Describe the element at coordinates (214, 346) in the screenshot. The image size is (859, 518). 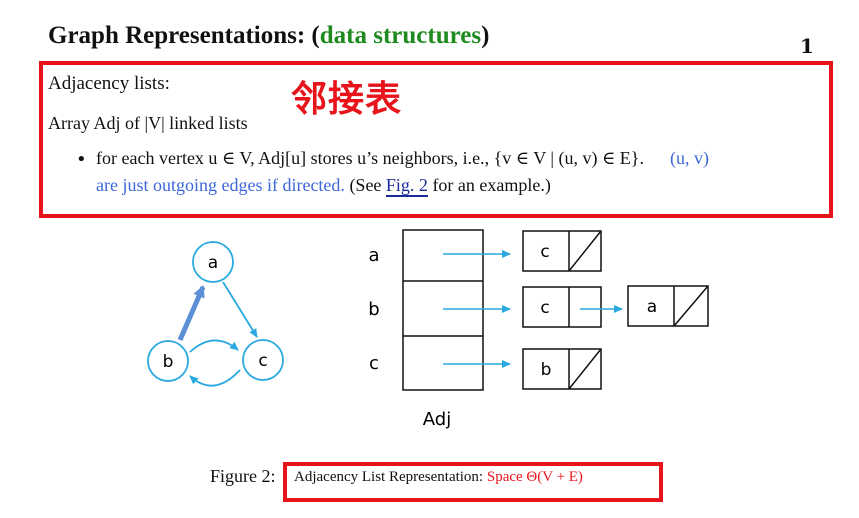
I see `edge-b-to-c` at that location.